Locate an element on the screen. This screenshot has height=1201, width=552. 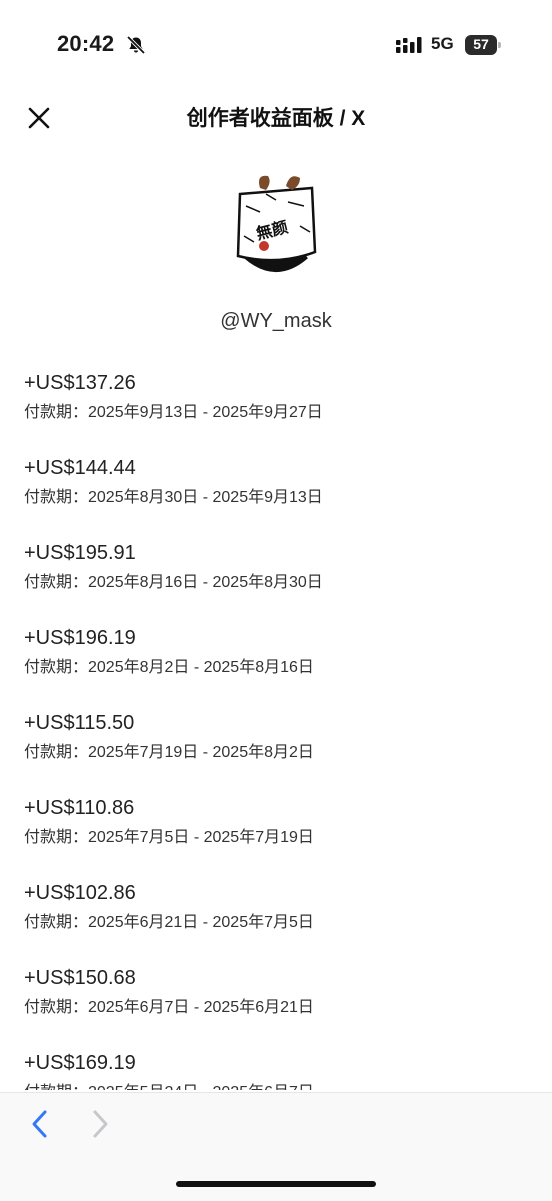
network-type: 5G is located at coordinates (442, 43).